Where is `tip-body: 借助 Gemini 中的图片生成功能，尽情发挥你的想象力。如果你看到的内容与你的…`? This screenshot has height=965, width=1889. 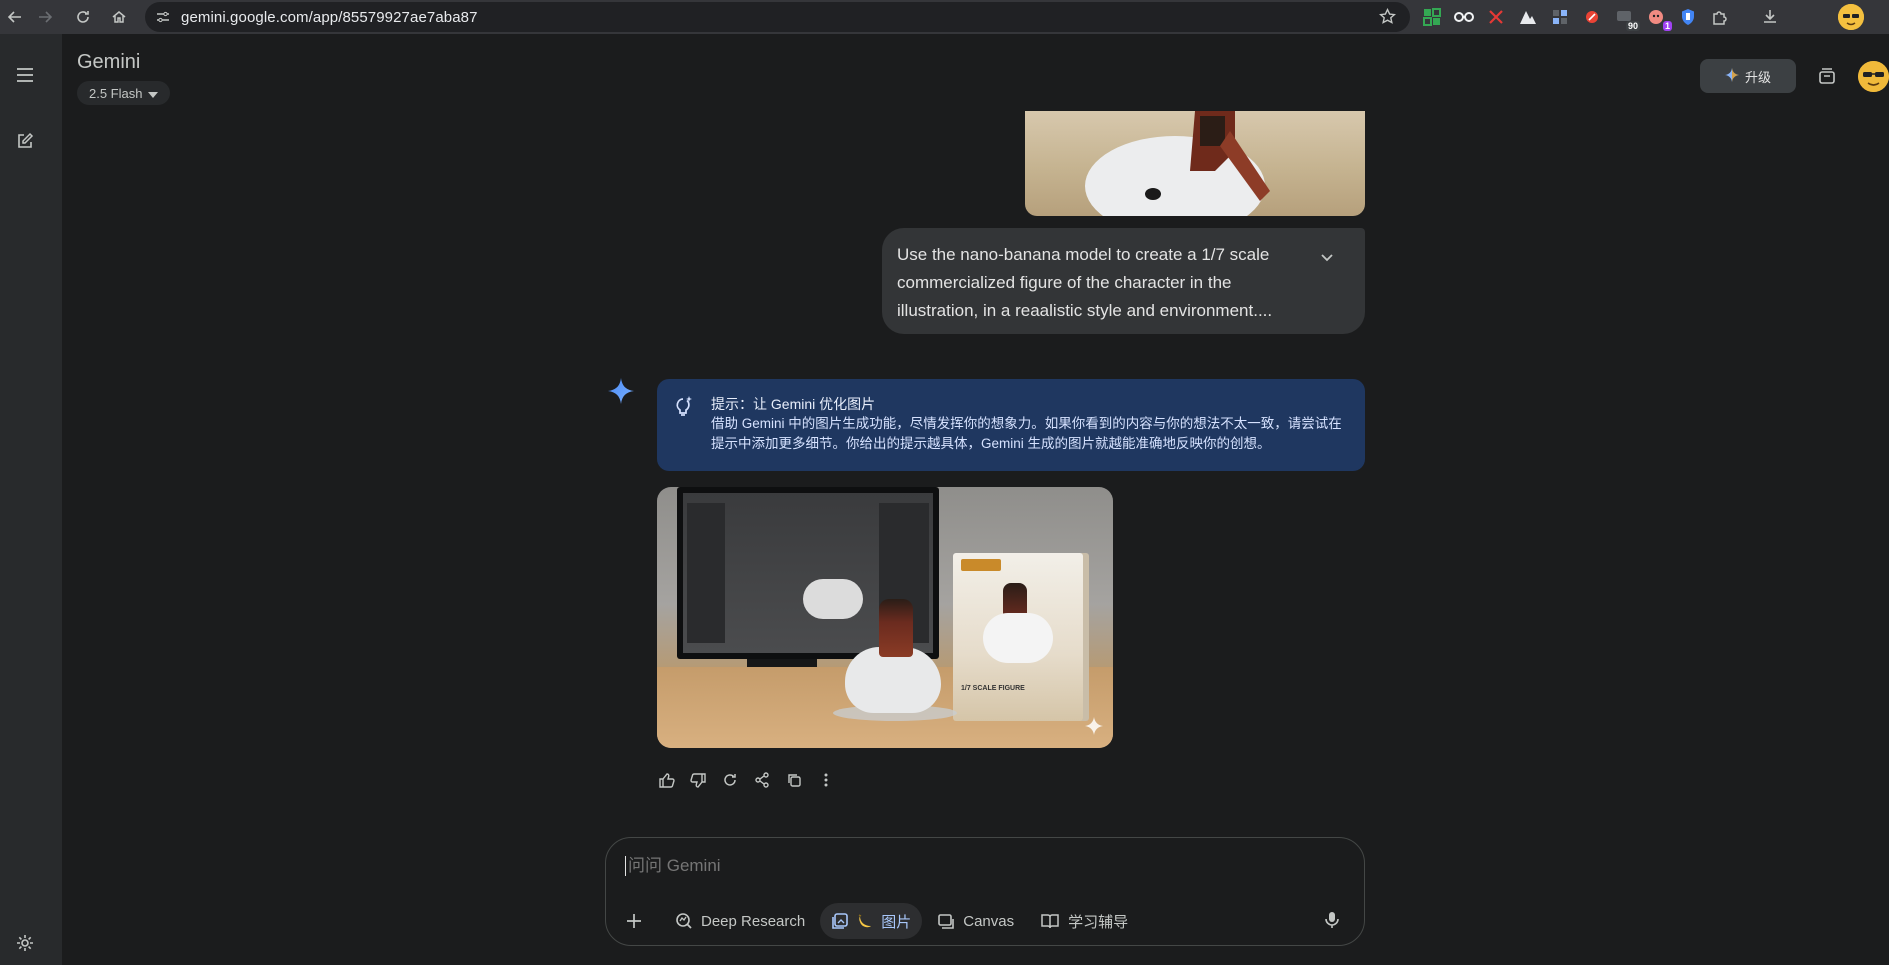
tip-body: 借助 Gemini 中的图片生成功能，尽情发挥你的想象力。如果你看到的内容与你的… is located at coordinates (1026, 433).